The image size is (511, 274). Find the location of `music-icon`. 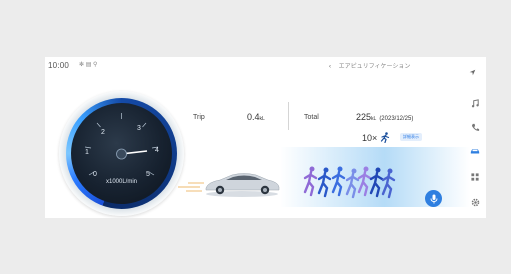

music-icon is located at coordinates (475, 103).